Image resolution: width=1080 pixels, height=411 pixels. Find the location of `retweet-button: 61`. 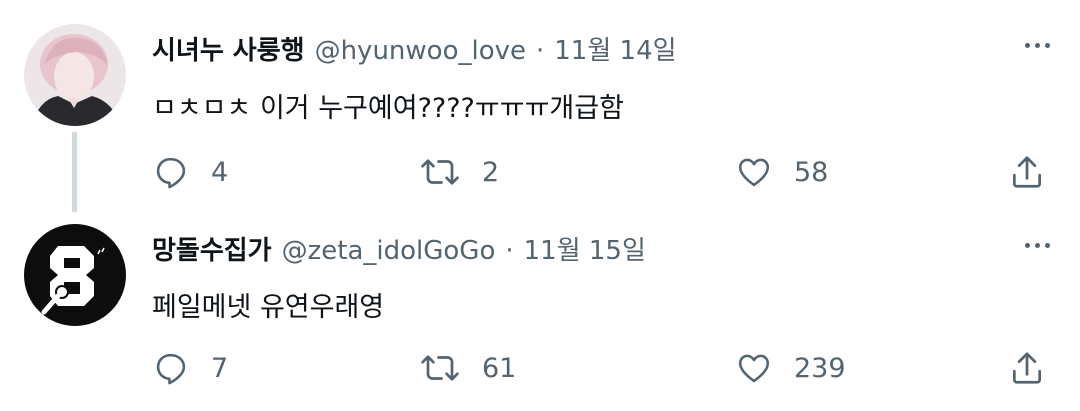

retweet-button: 61 is located at coordinates (468, 368).